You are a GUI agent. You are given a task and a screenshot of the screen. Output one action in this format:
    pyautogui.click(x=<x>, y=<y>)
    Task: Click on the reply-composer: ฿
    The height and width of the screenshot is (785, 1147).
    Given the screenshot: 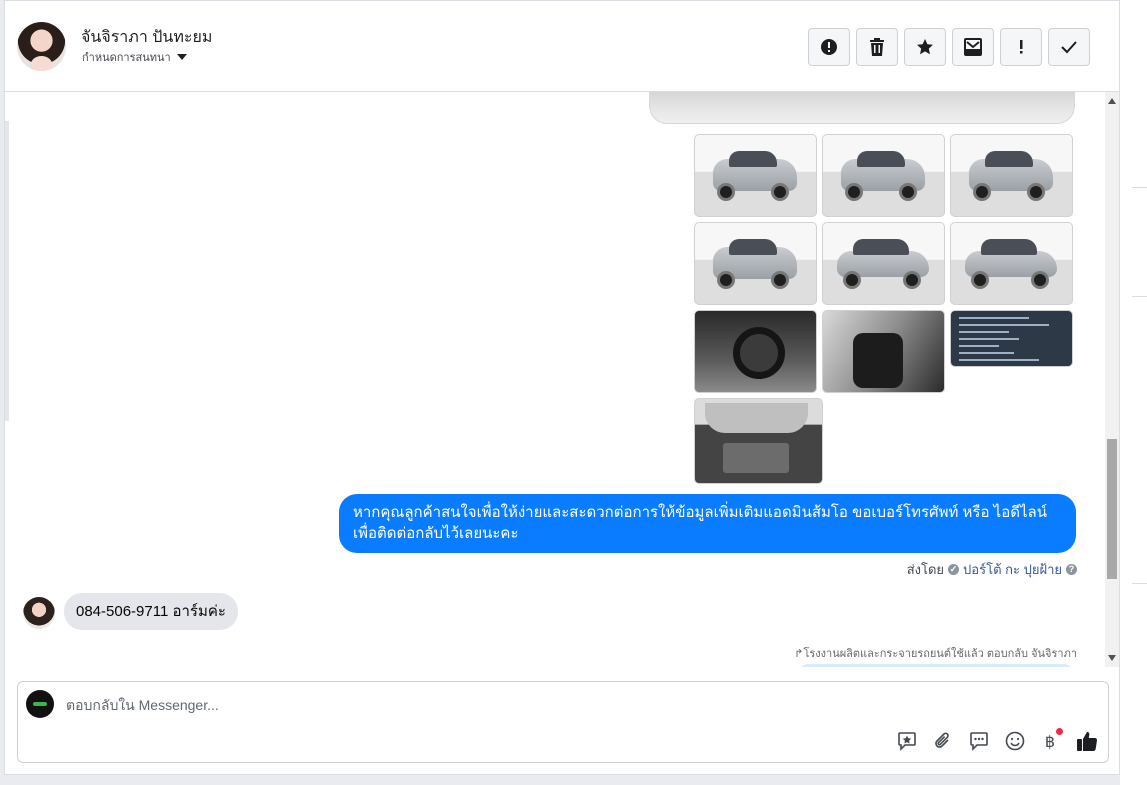 What is the action you would take?
    pyautogui.click(x=563, y=722)
    